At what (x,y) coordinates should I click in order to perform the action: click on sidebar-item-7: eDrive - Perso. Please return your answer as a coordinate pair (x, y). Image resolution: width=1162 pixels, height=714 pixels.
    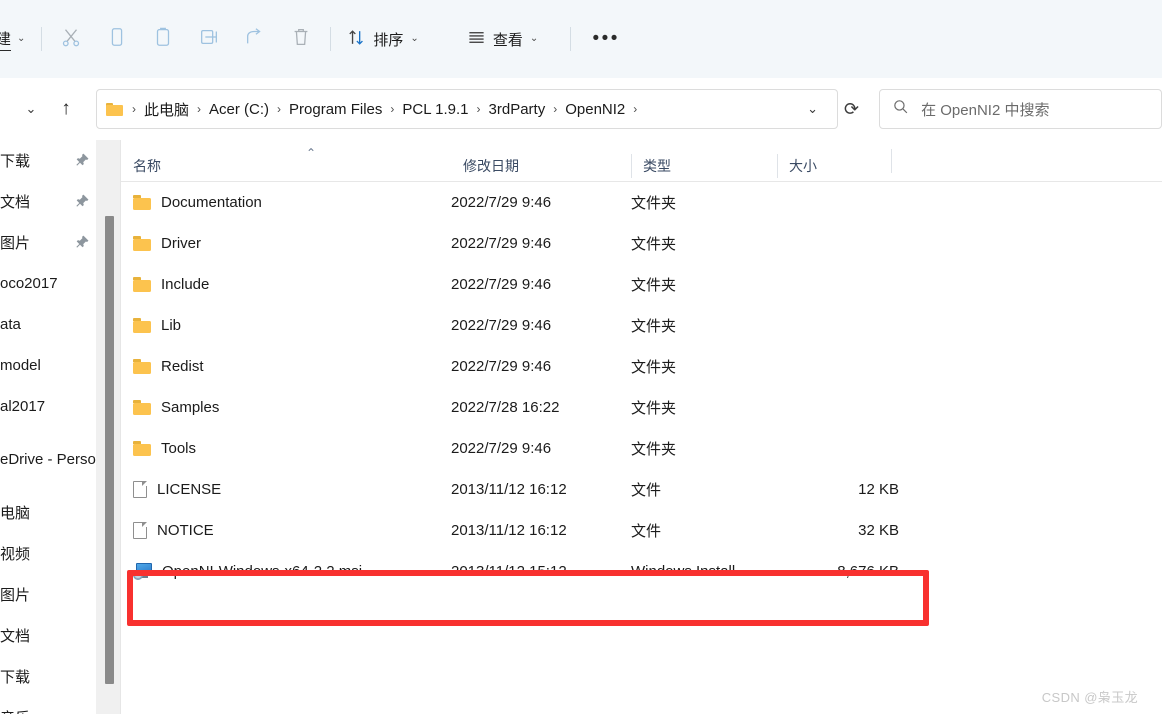
    Looking at the image, I should click on (48, 459).